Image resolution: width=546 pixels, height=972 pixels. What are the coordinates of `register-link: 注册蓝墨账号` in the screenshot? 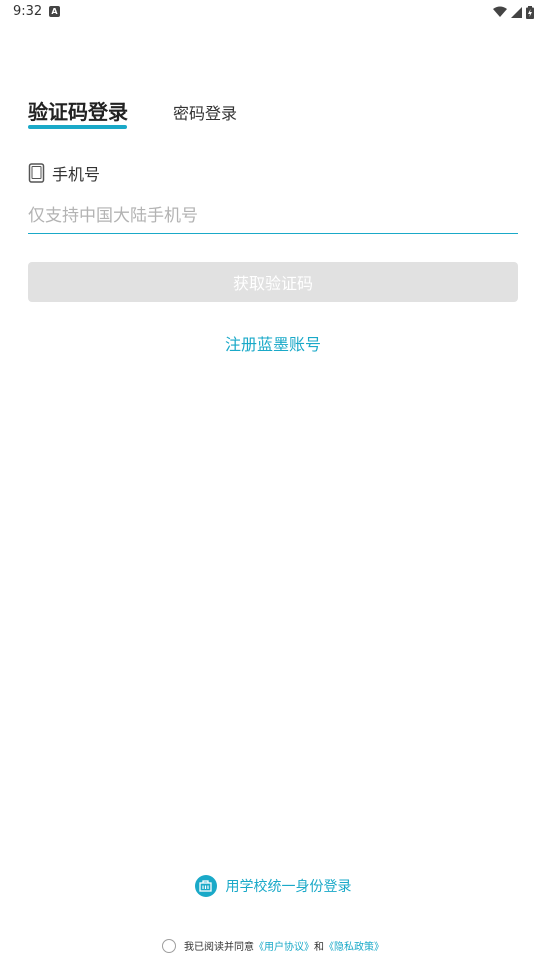 It's located at (273, 343).